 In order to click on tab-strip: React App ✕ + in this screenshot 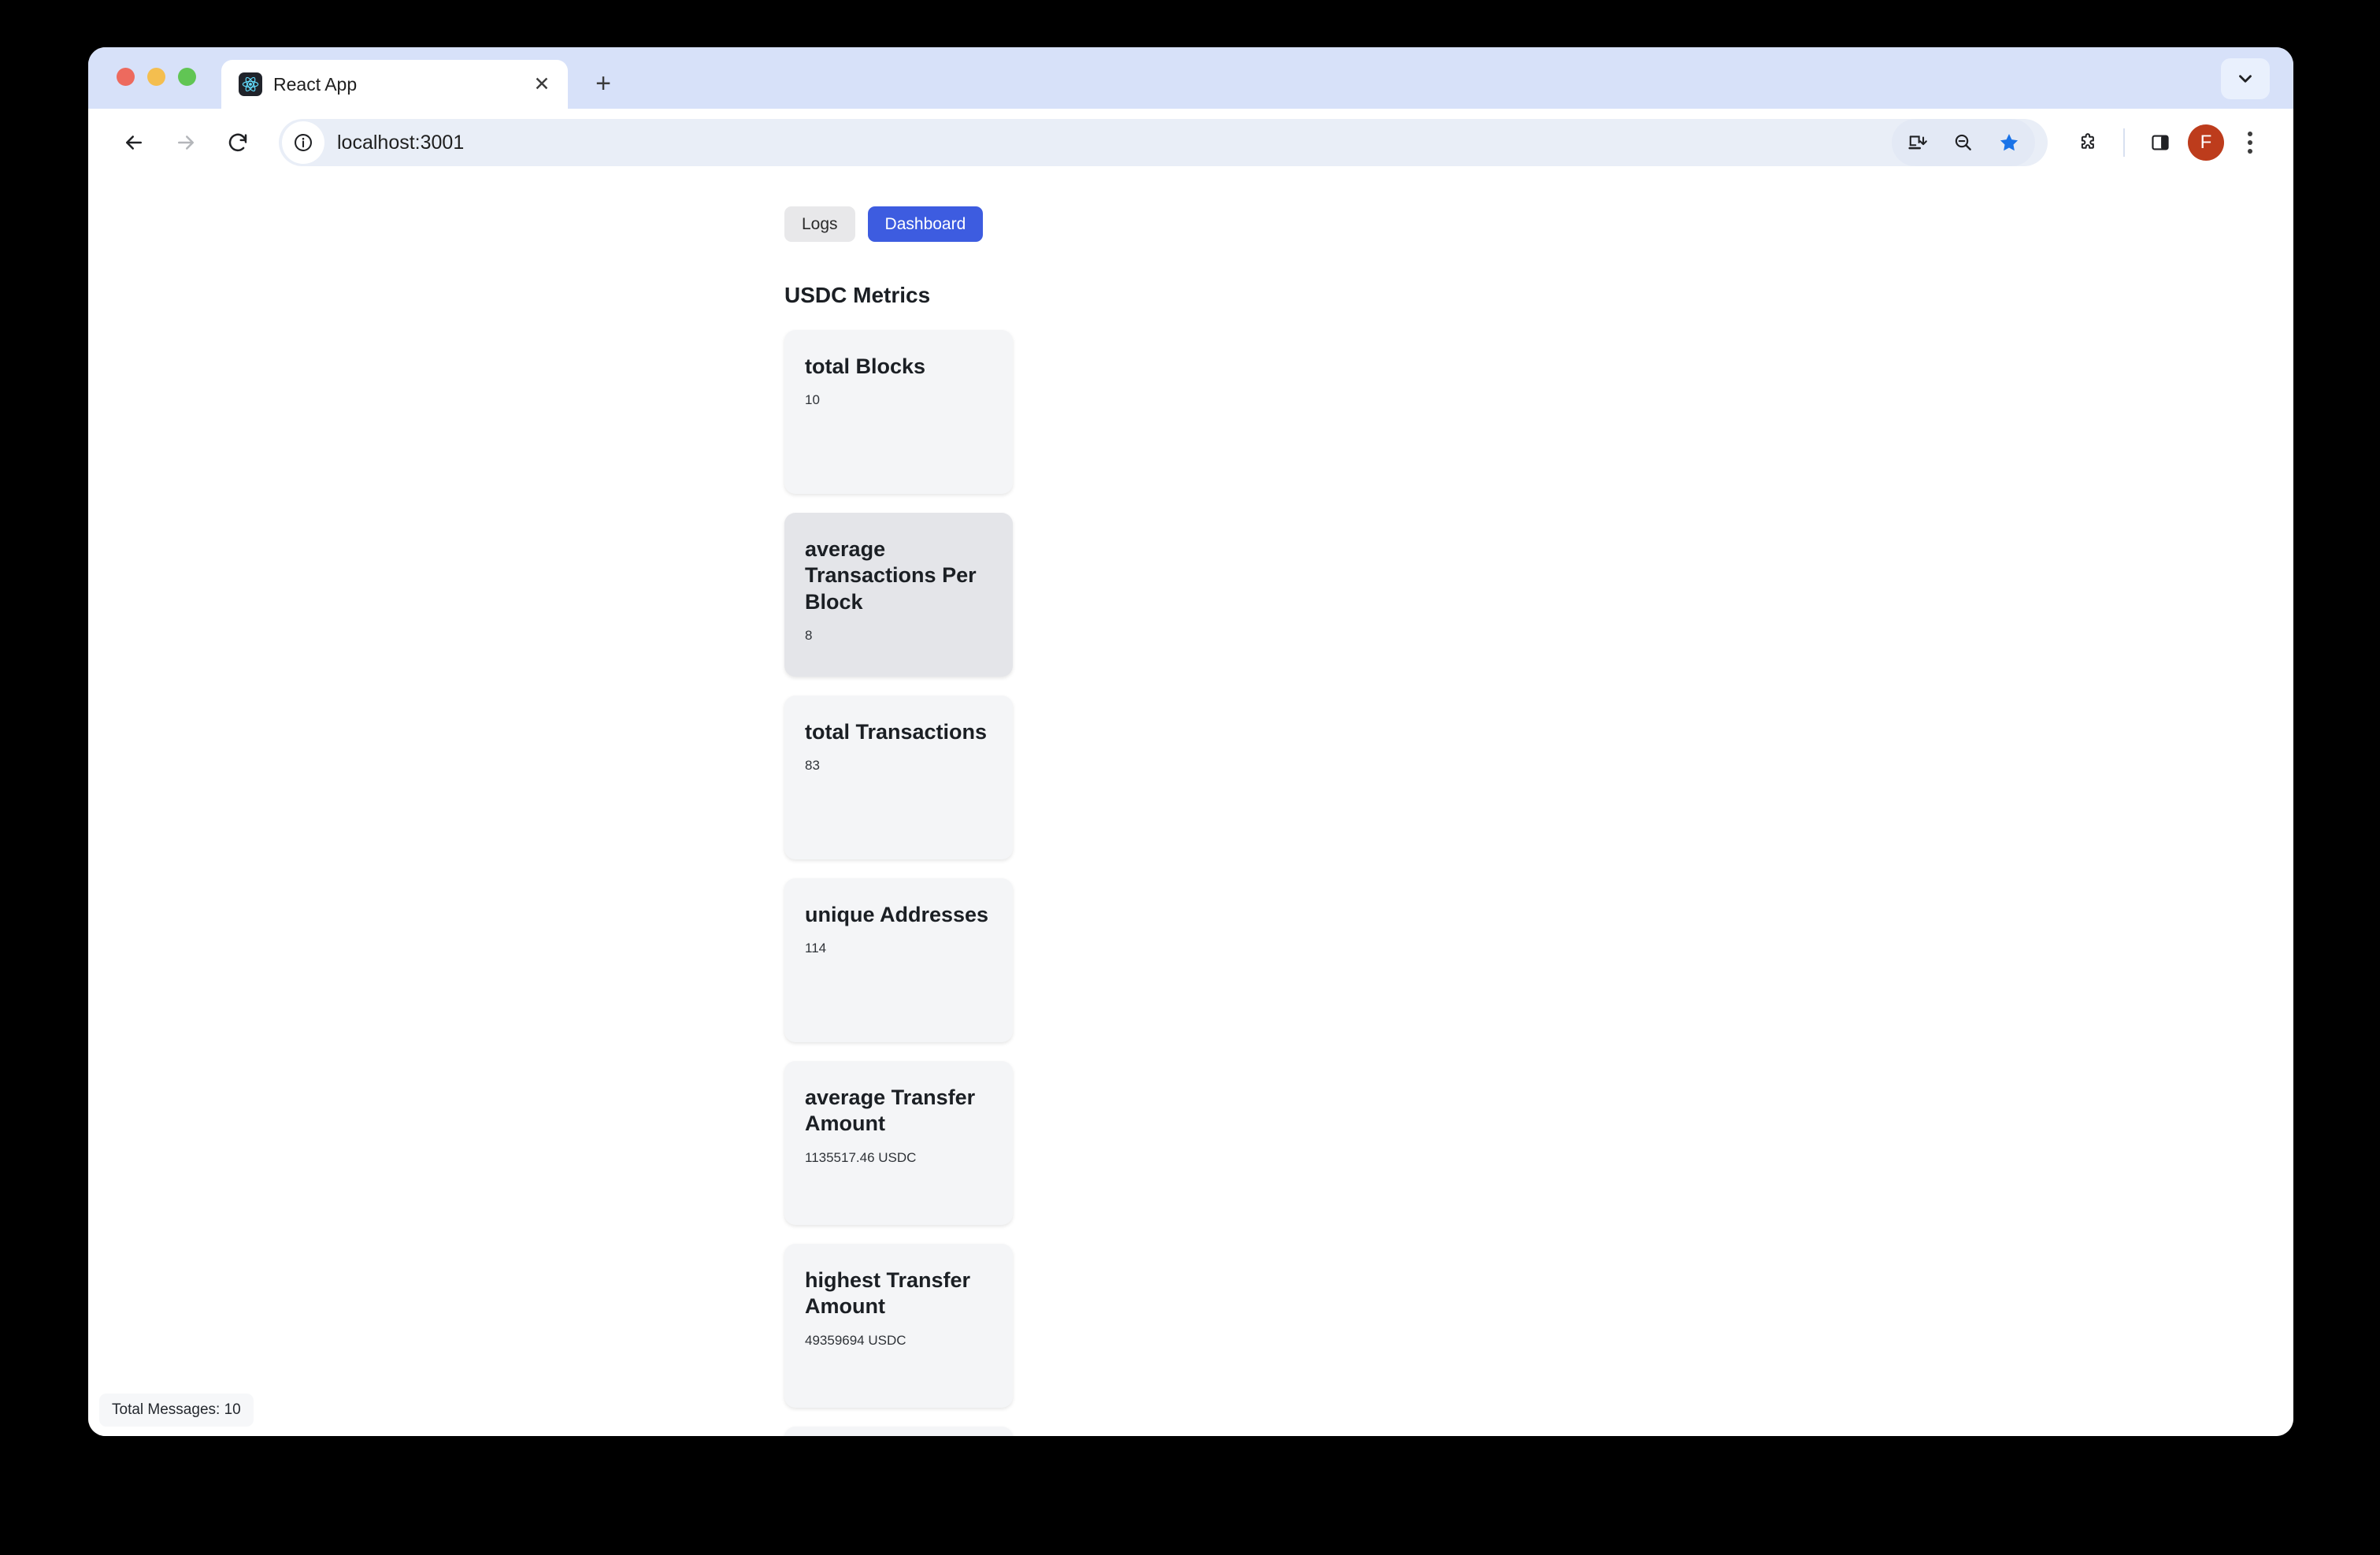, I will do `click(1190, 78)`.